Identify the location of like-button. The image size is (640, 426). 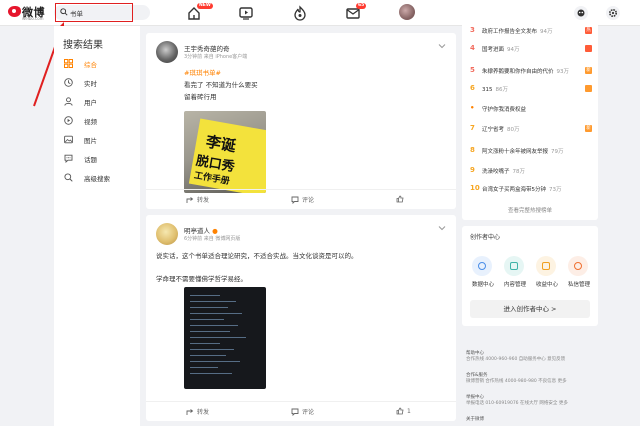
(401, 199).